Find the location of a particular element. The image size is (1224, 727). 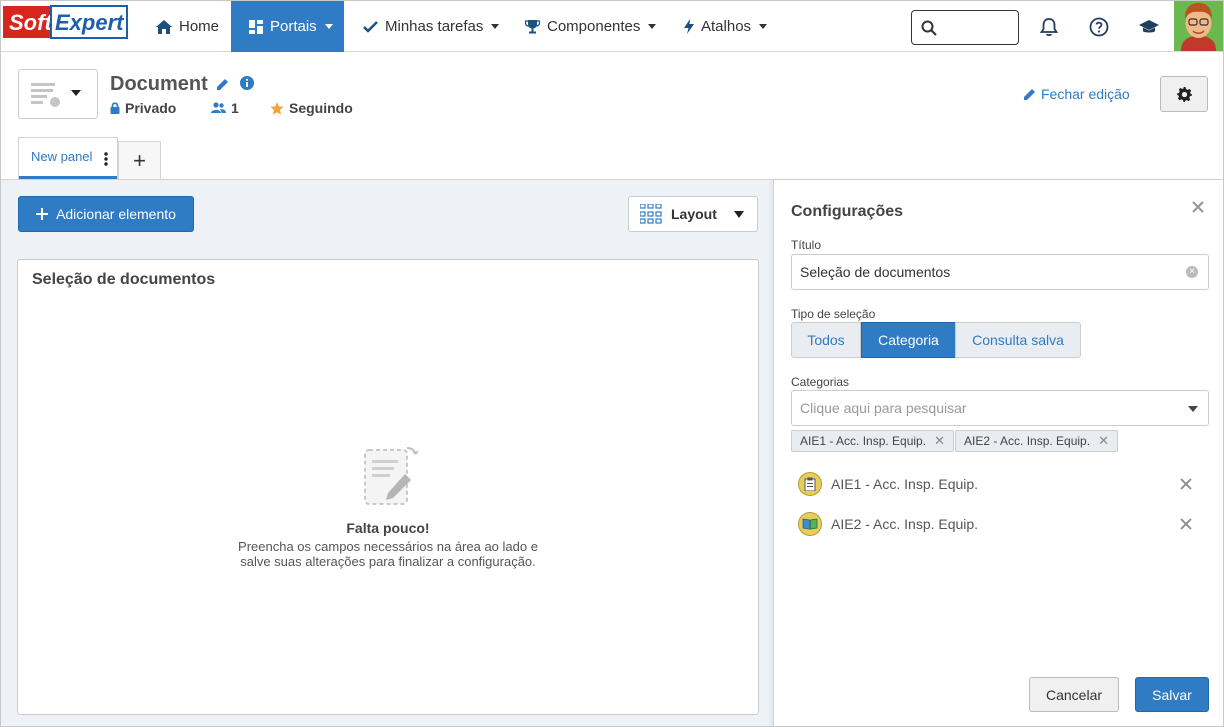

cancel-button: Cancelar is located at coordinates (1074, 694).